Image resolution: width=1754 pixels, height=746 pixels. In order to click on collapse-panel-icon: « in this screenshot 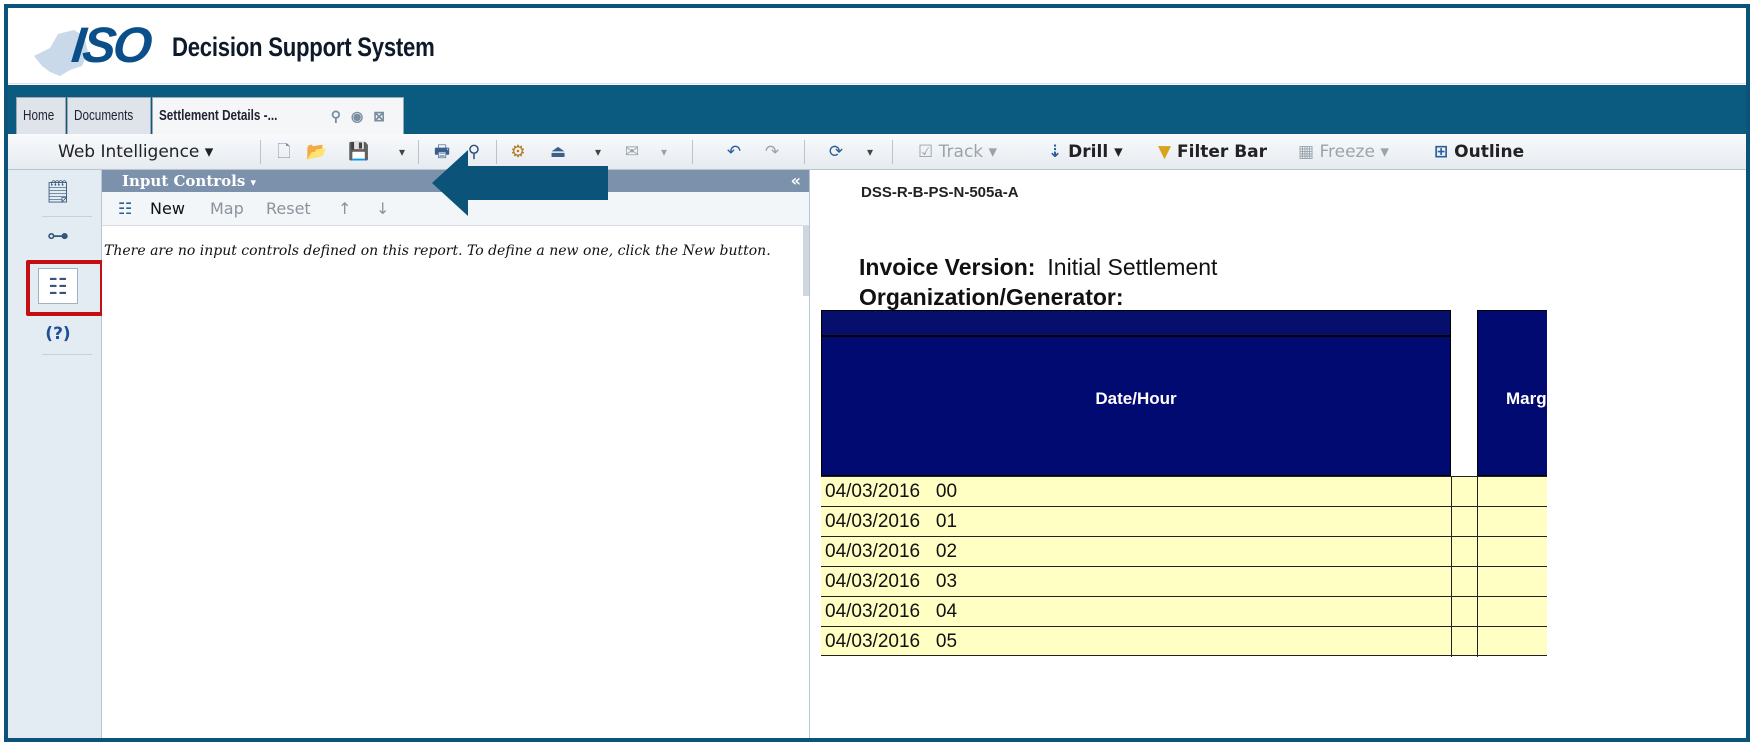, I will do `click(796, 181)`.